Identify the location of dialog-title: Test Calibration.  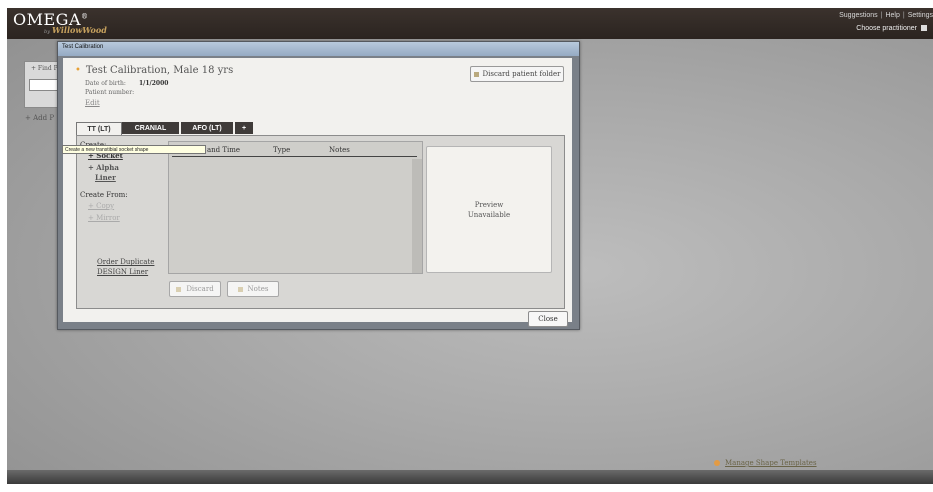
(83, 47).